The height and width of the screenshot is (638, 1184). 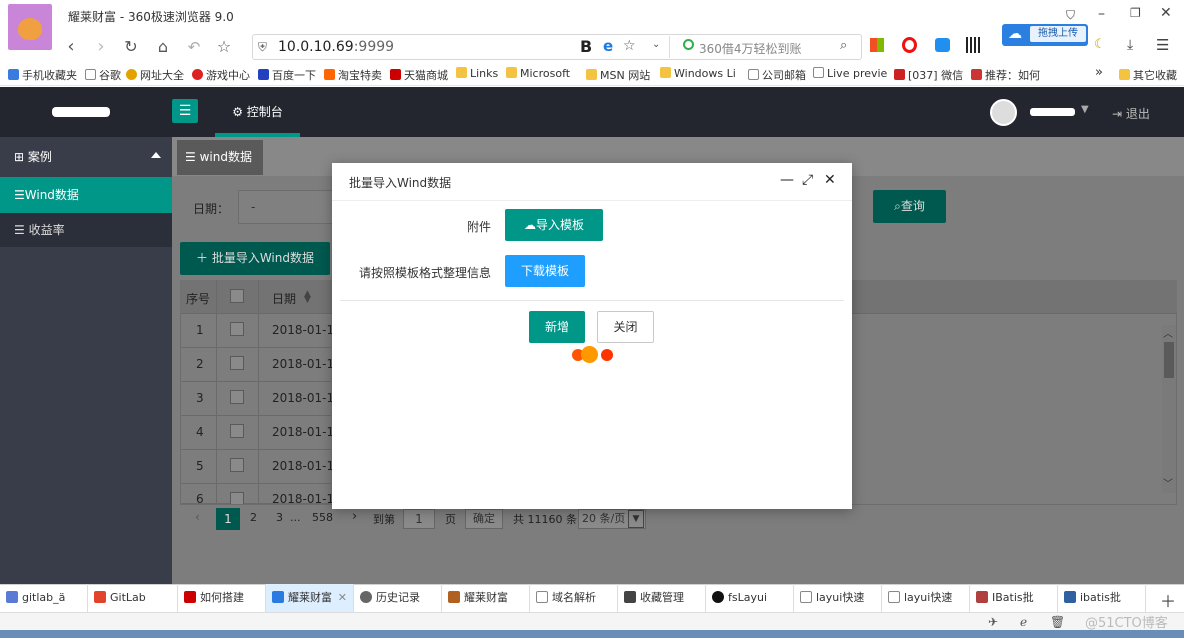 What do you see at coordinates (1023, 622) in the screenshot?
I see `ie-mode-icon: ℯ` at bounding box center [1023, 622].